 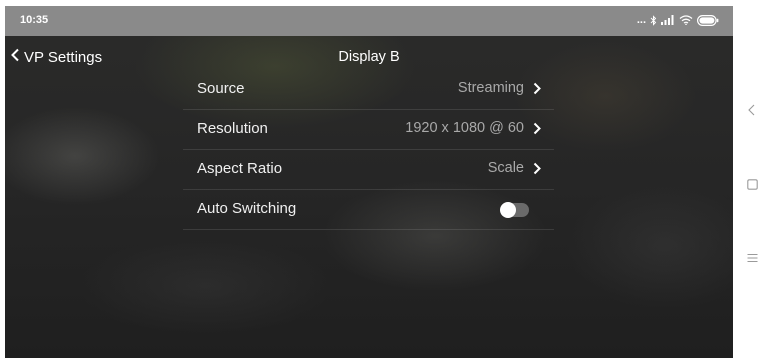 I want to click on status-time: 10:35, so click(x=34, y=20).